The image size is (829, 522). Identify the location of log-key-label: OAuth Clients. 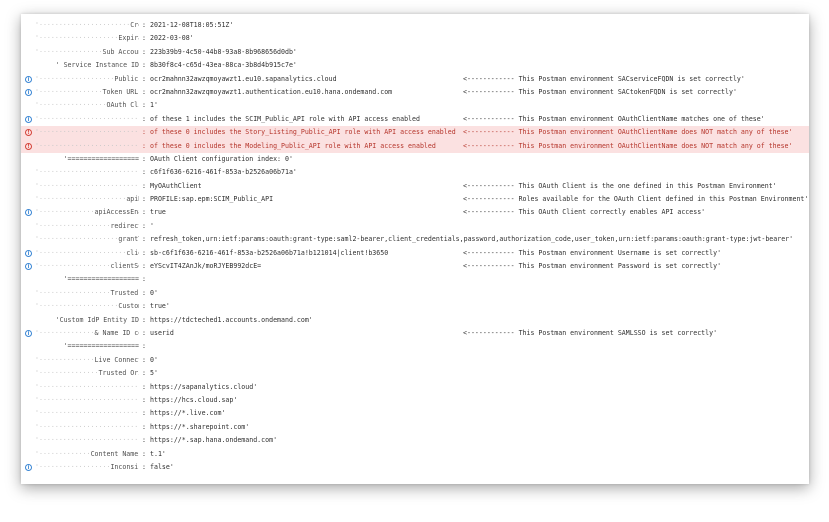
(122, 105).